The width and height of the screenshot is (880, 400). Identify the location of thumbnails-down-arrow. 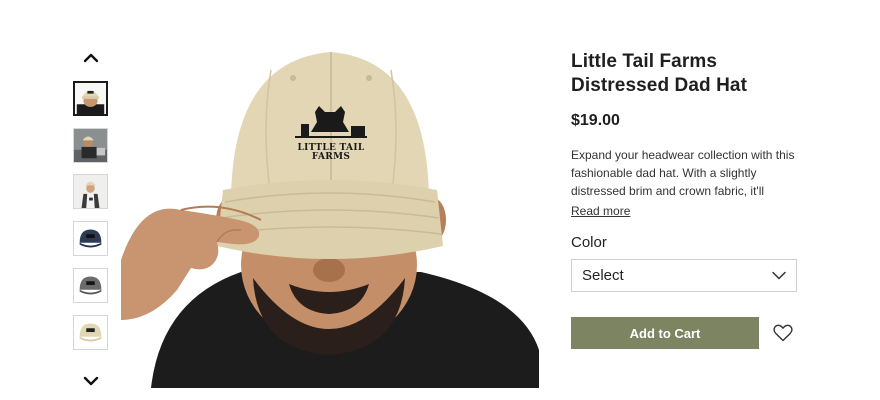
(91, 381).